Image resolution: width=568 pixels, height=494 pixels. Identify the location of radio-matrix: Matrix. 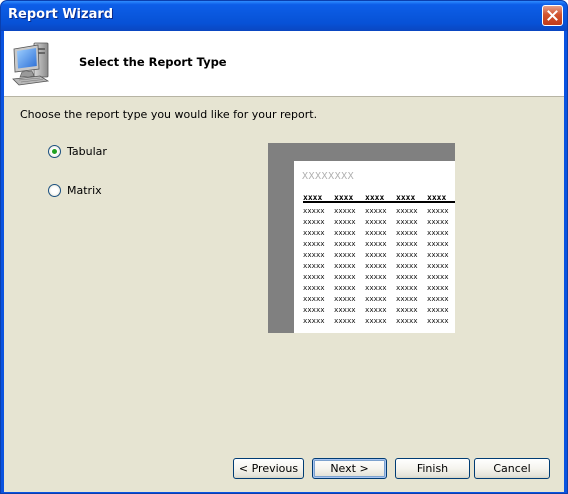
(75, 190).